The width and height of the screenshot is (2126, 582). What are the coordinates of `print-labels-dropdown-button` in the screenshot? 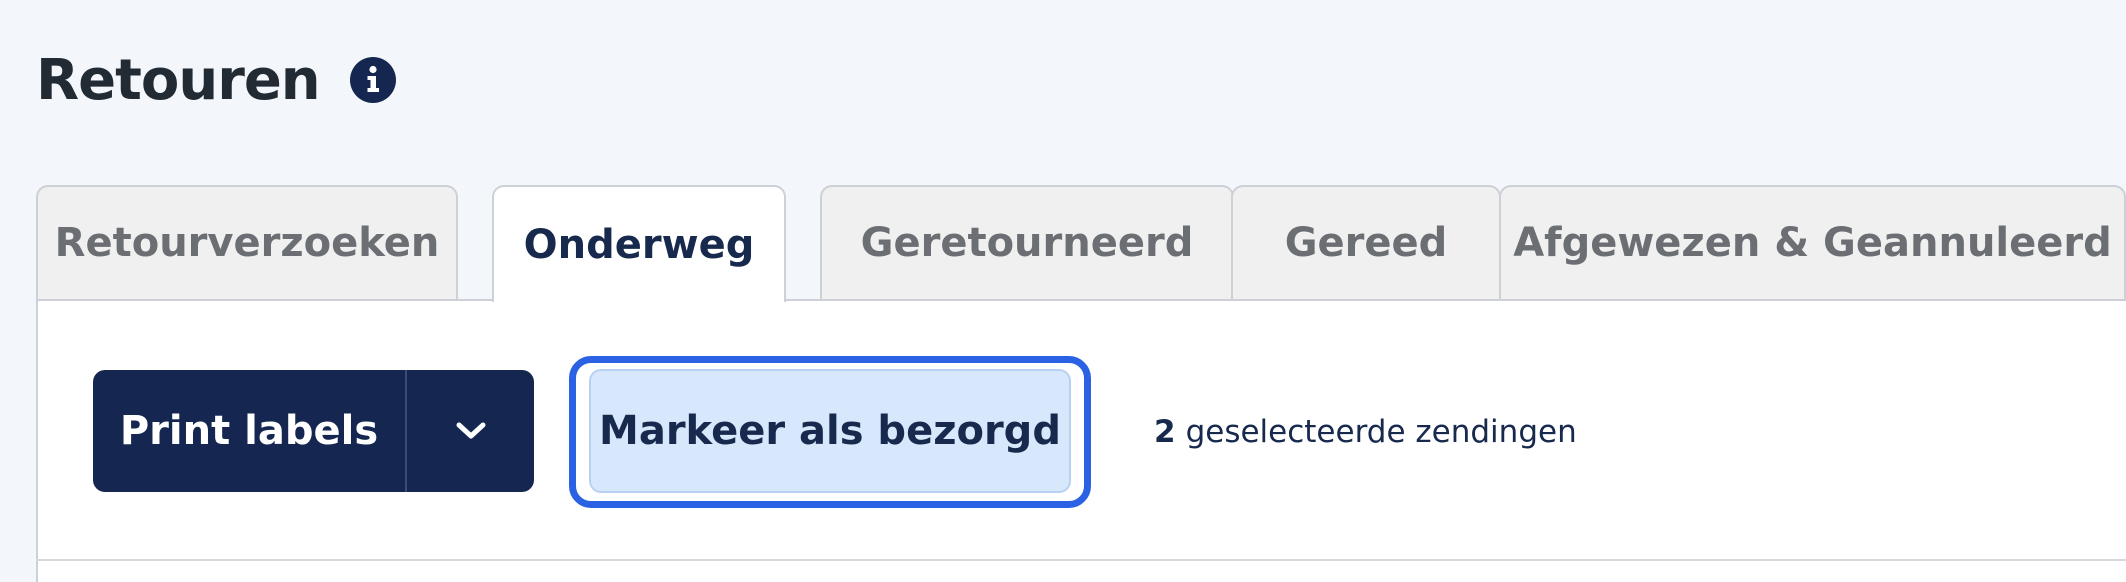 It's located at (470, 431).